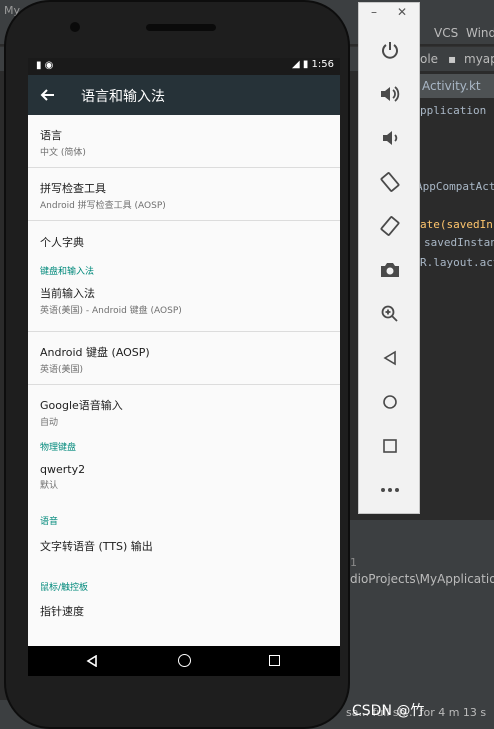 This screenshot has height=729, width=494. Describe the element at coordinates (184, 194) in the screenshot. I see `settings-item-spellcheck: 拼写检查工具 Android 拼写检查工具 (AOSP)` at that location.